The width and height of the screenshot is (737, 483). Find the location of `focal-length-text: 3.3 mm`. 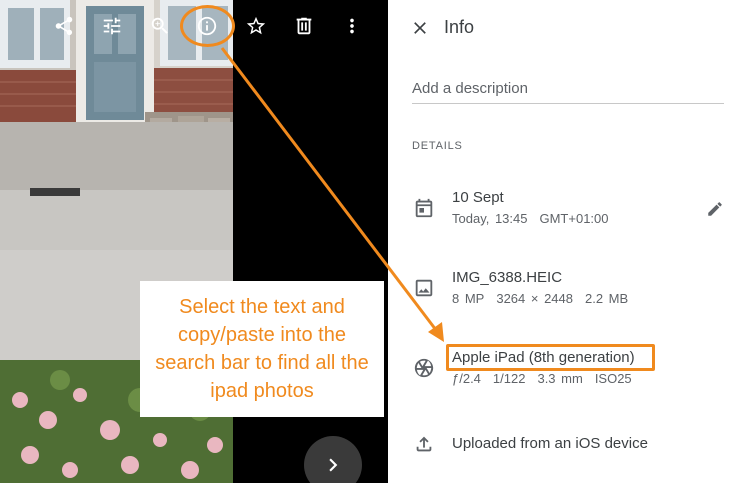

focal-length-text: 3.3 mm is located at coordinates (559, 378).